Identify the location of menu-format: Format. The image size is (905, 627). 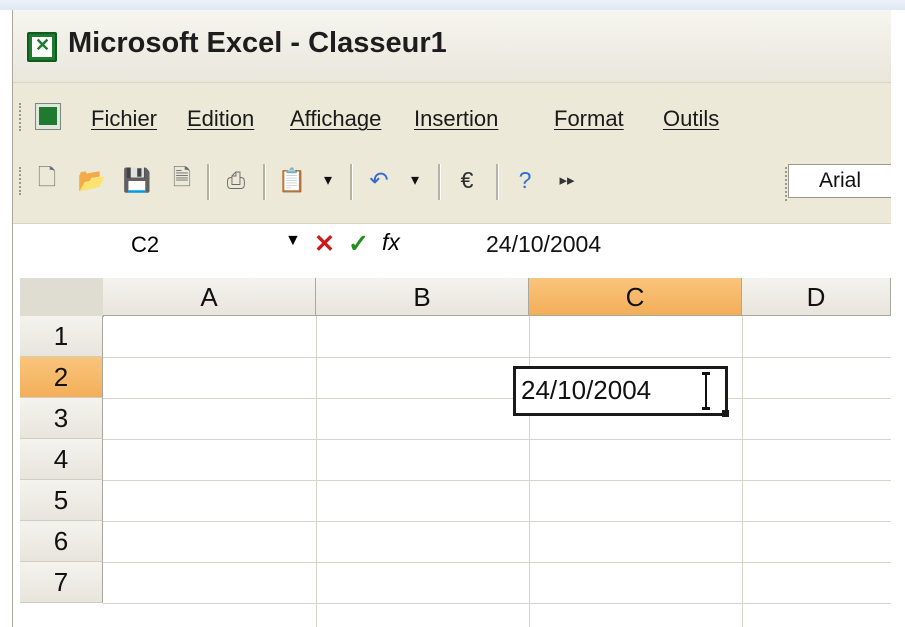
(589, 119).